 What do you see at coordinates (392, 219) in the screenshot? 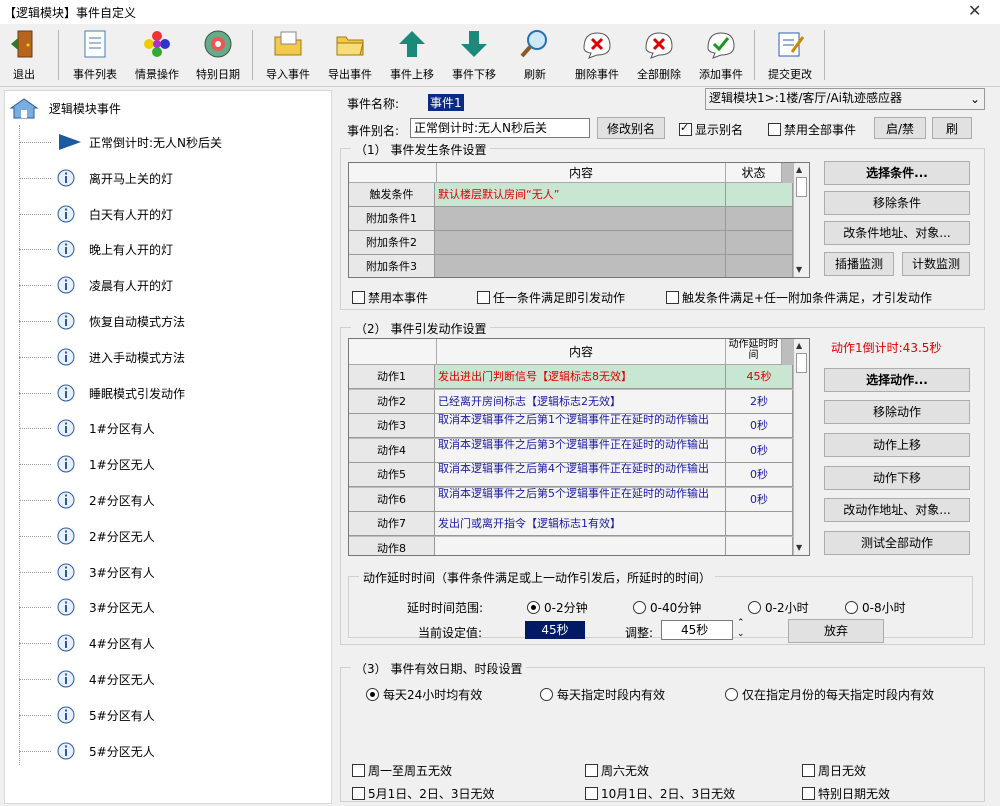
I see `condition-row-label: 附加条件1` at bounding box center [392, 219].